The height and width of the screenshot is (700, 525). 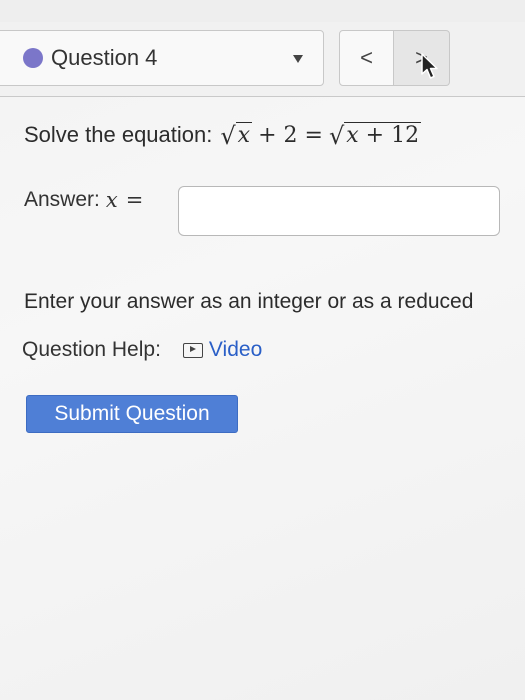 I want to click on question-selector-dropdown: Question 4, so click(x=162, y=58).